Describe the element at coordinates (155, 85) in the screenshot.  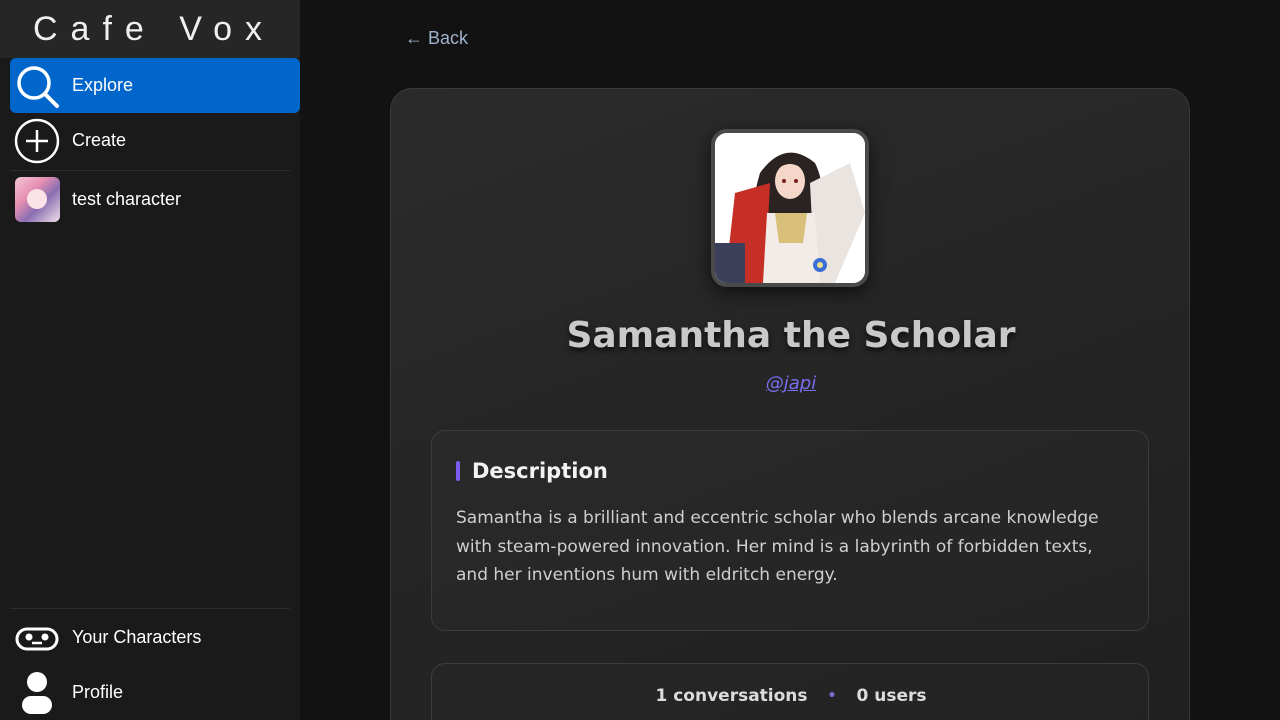
I see `nav-explore: Explore` at that location.